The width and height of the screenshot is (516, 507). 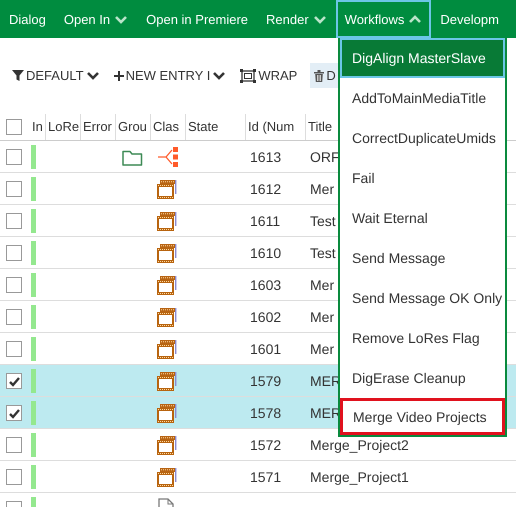 What do you see at coordinates (119, 75) in the screenshot?
I see `plus-icon` at bounding box center [119, 75].